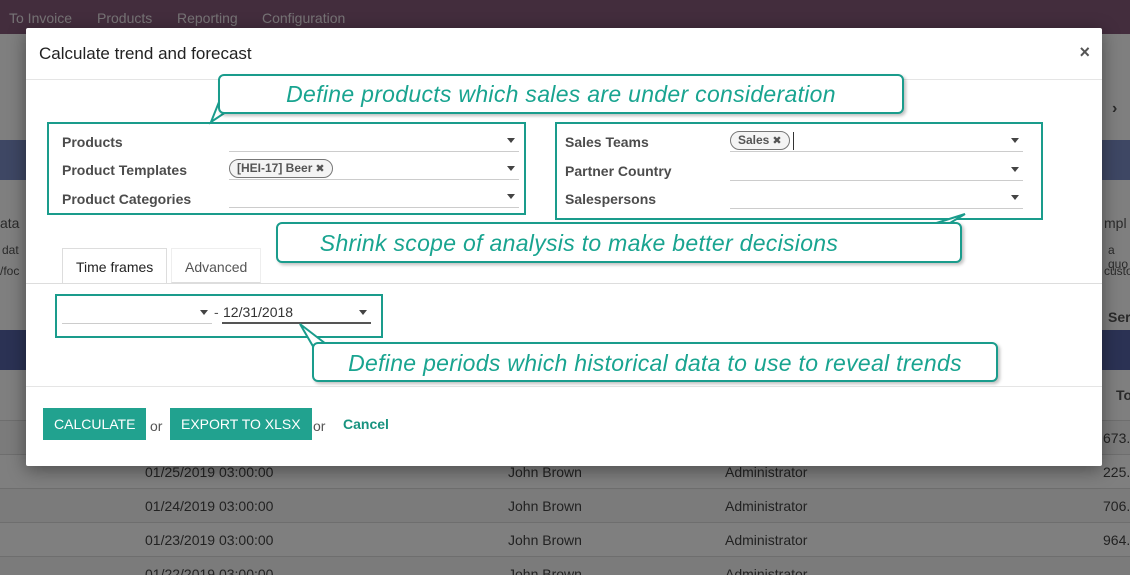 This screenshot has height=575, width=1130. I want to click on product-templates-field: [HEI-17] Beer ✖, so click(374, 169).